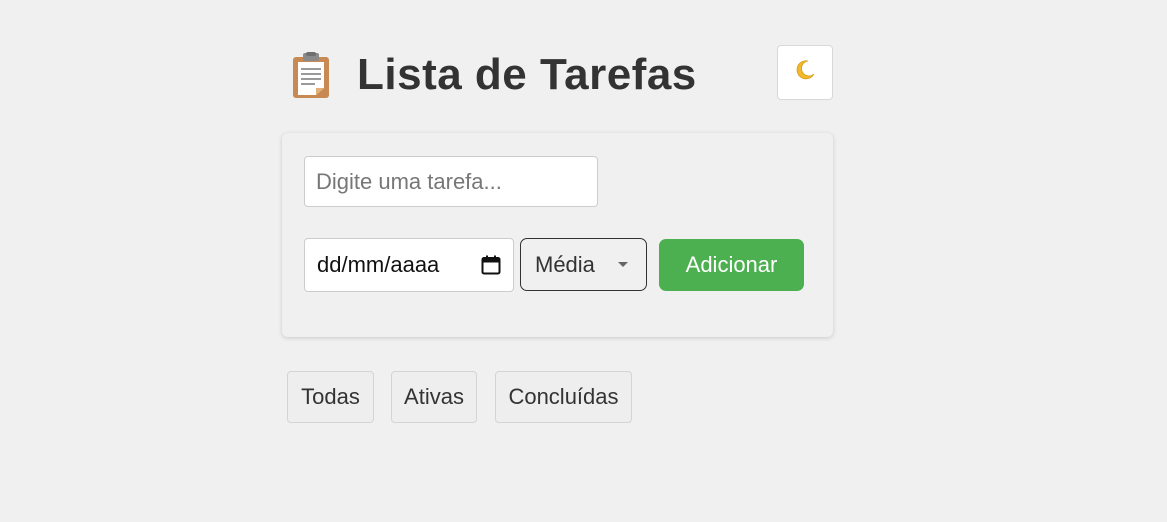 The width and height of the screenshot is (1167, 522). I want to click on priority-select: Média, so click(583, 264).